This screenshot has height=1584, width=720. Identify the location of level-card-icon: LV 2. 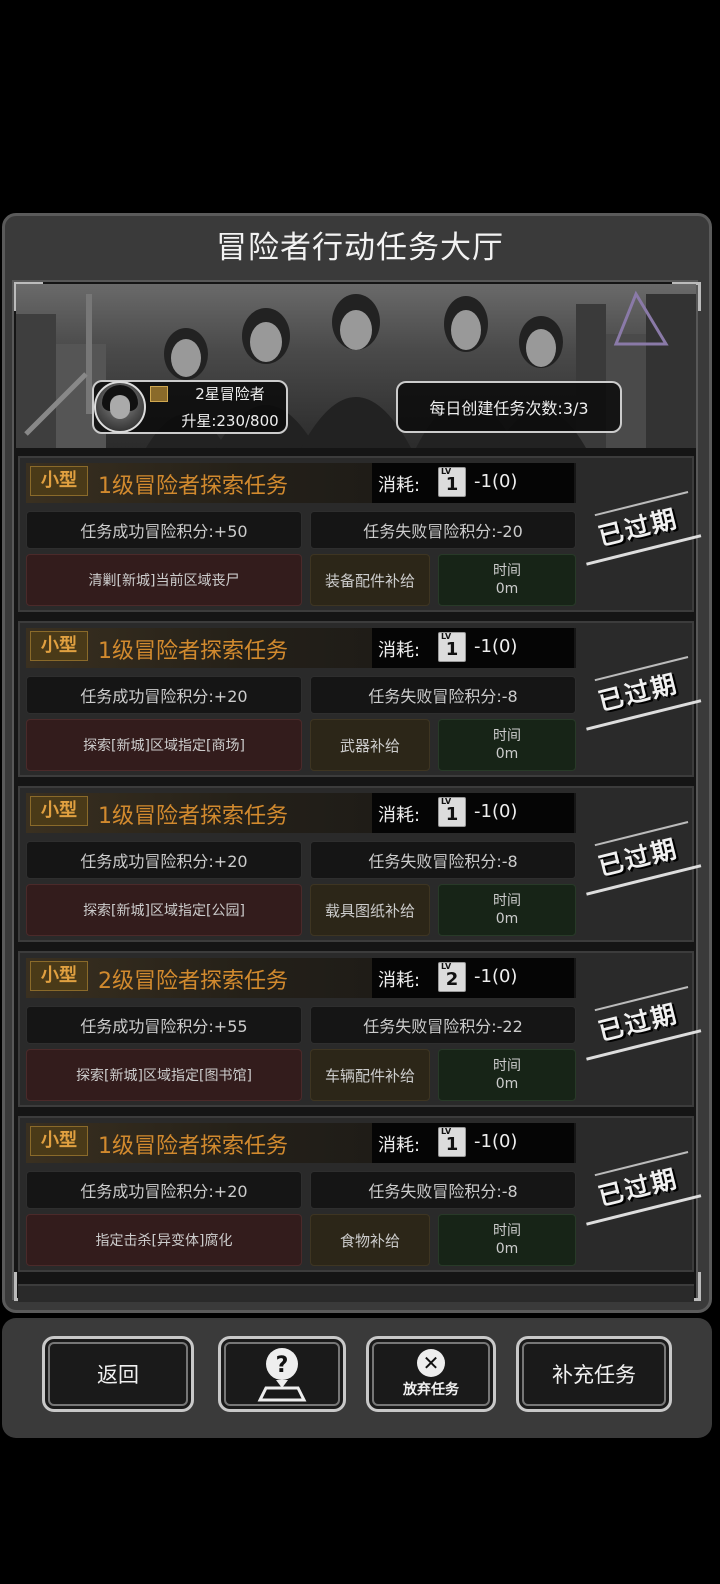
(452, 977).